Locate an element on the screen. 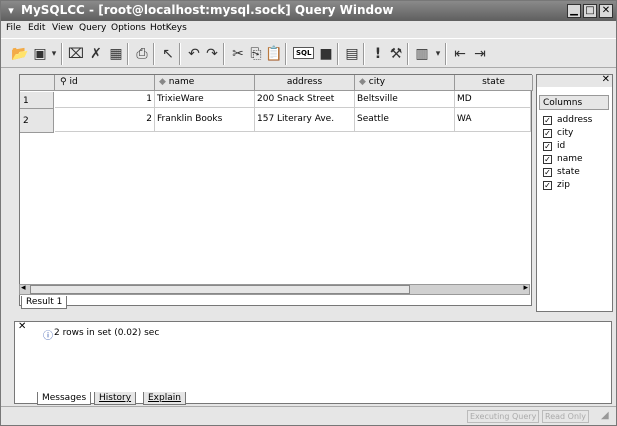 The height and width of the screenshot is (426, 617). paste-icon: 📋 is located at coordinates (274, 54).